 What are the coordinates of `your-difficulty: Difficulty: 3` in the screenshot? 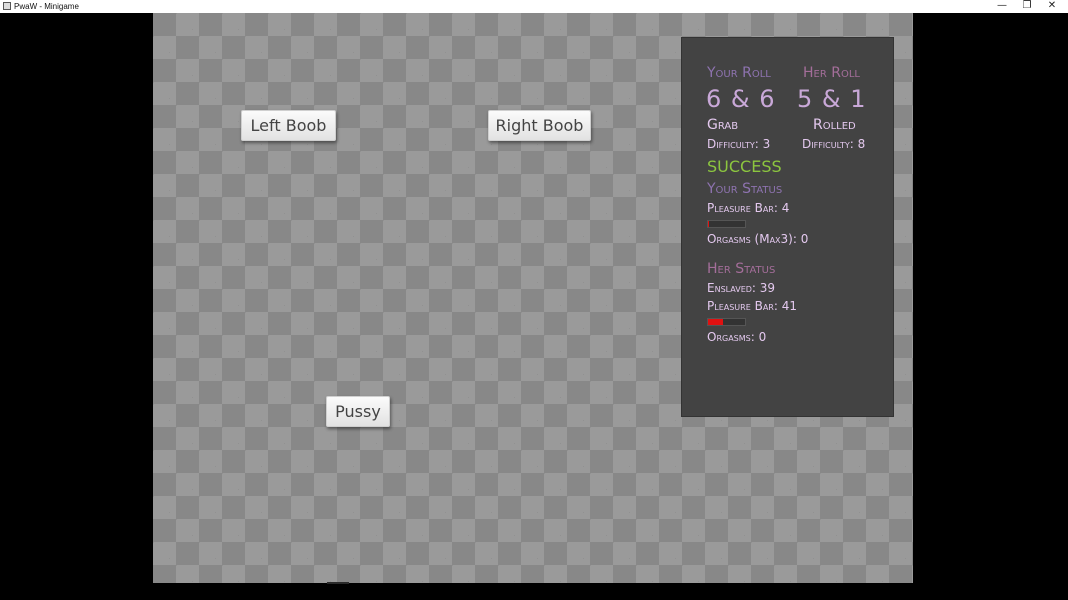 It's located at (739, 144).